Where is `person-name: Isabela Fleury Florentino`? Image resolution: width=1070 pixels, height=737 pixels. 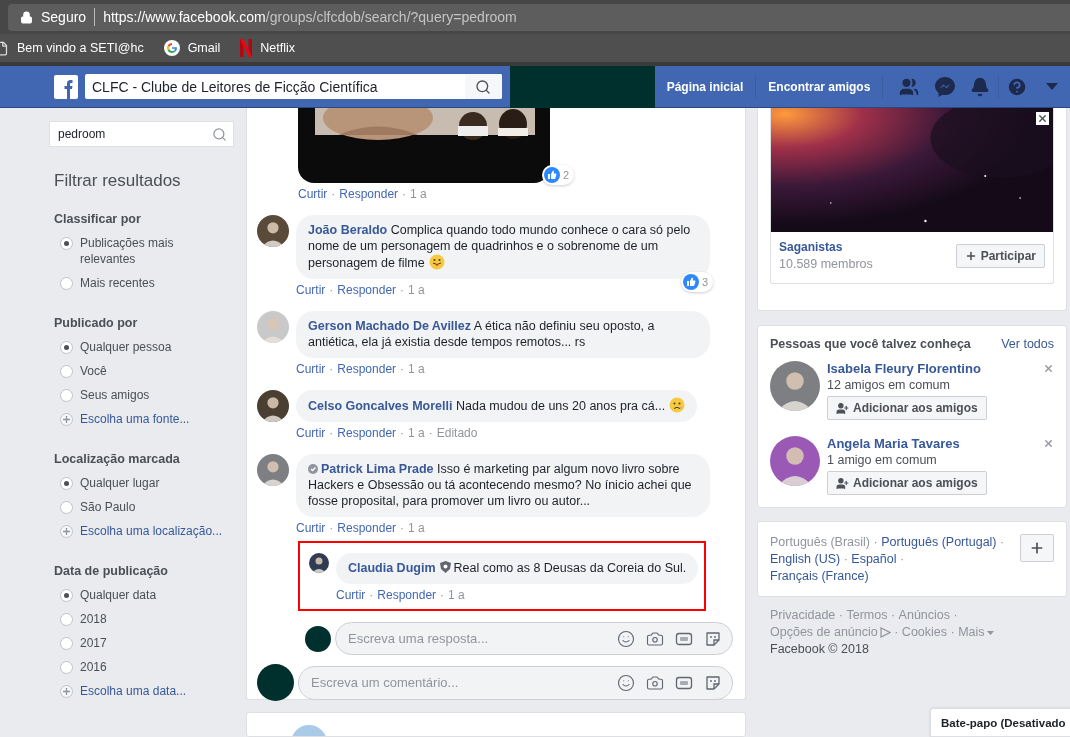
person-name: Isabela Fleury Florentino is located at coordinates (907, 369).